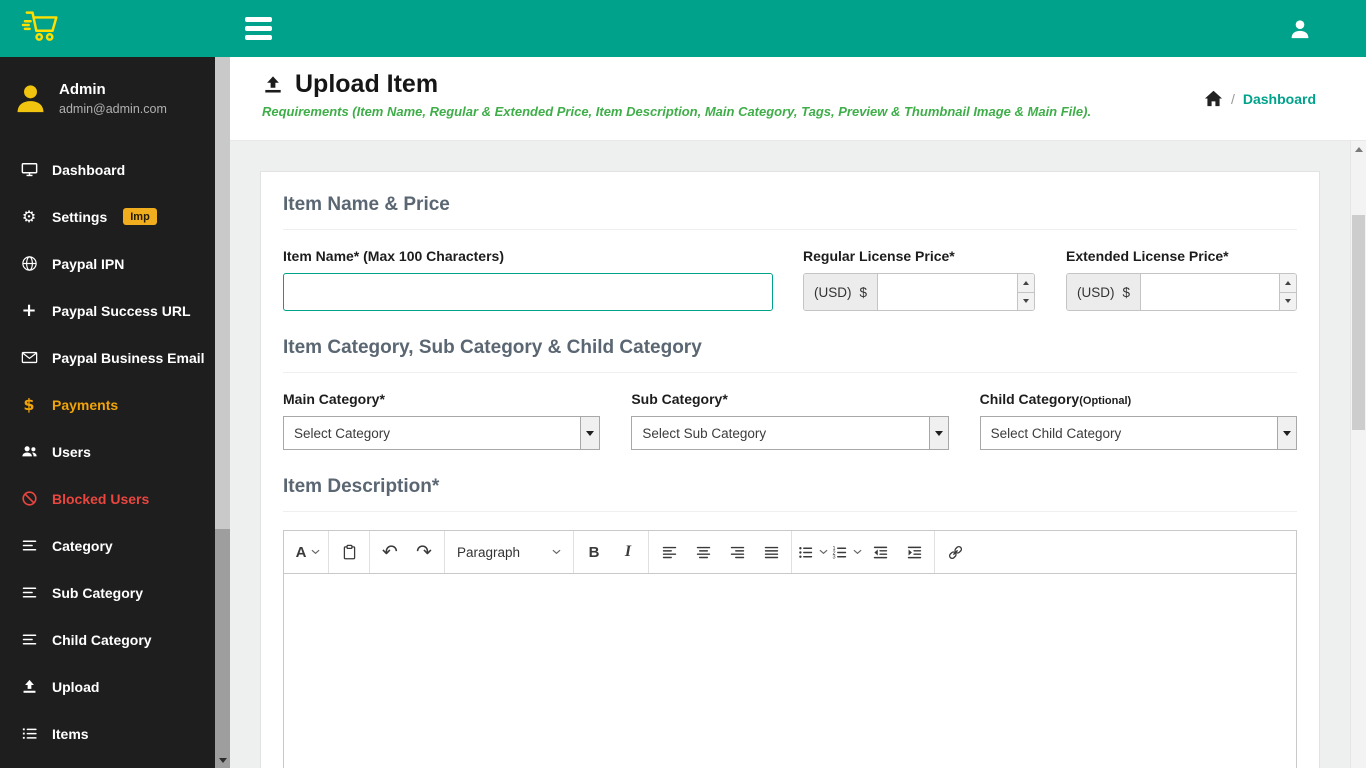 The height and width of the screenshot is (768, 1366). I want to click on sidebar-item-paypal-ipn: Paypal IPN, so click(115, 263).